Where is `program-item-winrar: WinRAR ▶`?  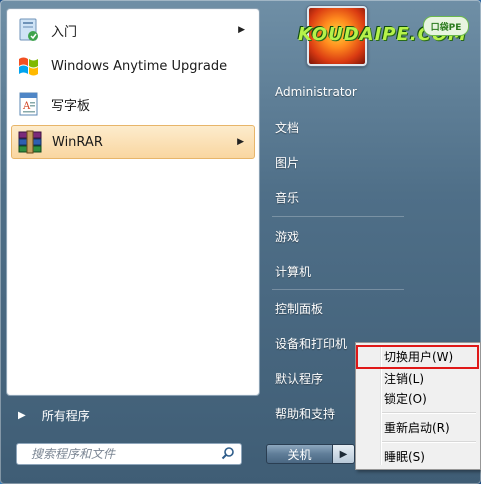 program-item-winrar: WinRAR ▶ is located at coordinates (133, 142).